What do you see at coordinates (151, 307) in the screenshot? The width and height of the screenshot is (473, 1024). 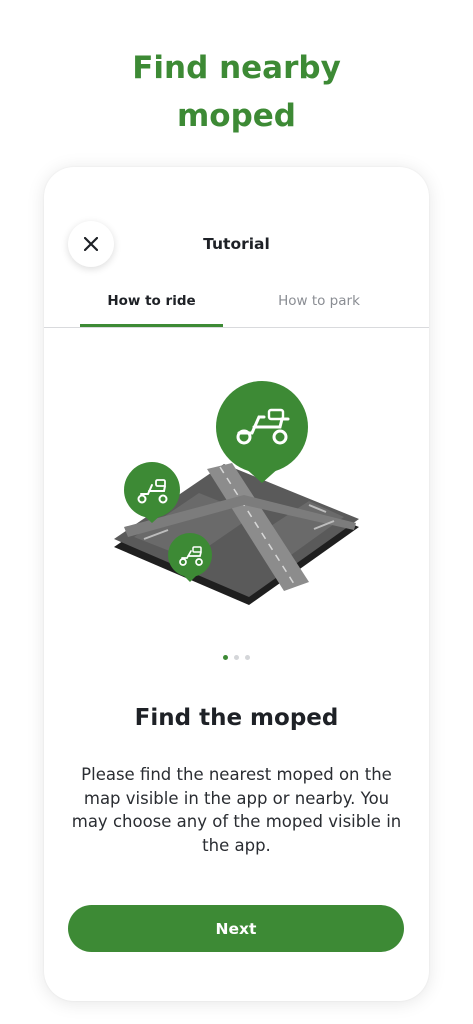 I see `tab-how-to-ride: How to ride` at bounding box center [151, 307].